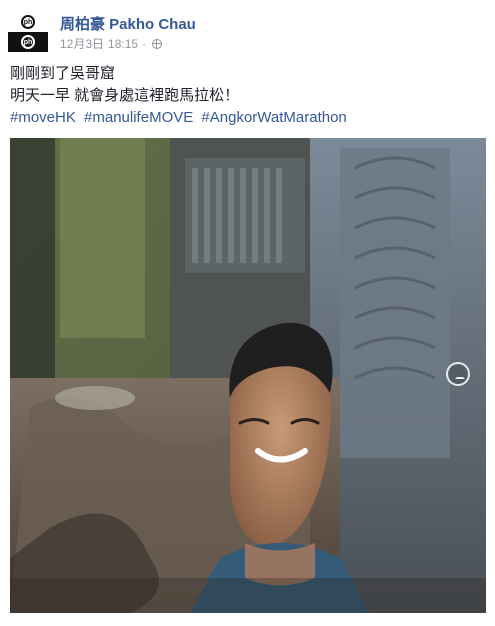  Describe the element at coordinates (128, 23) in the screenshot. I see `author-name: 周柏豪 Pakho Chau` at that location.